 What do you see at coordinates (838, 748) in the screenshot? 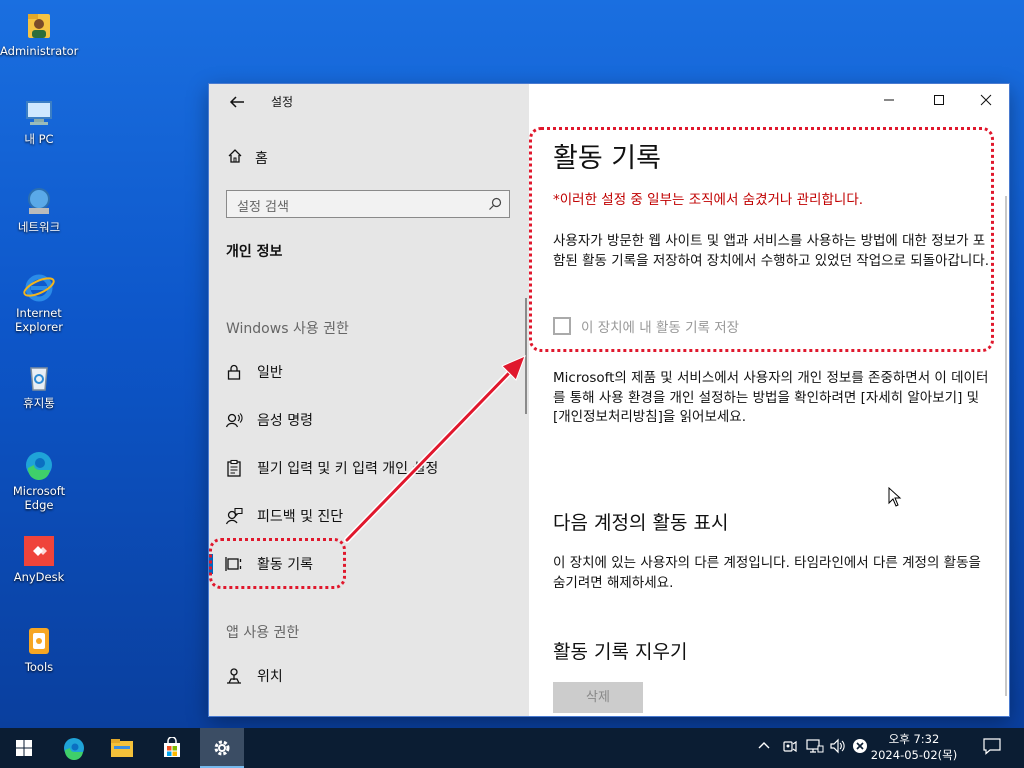
I see `tray-volume-icon` at bounding box center [838, 748].